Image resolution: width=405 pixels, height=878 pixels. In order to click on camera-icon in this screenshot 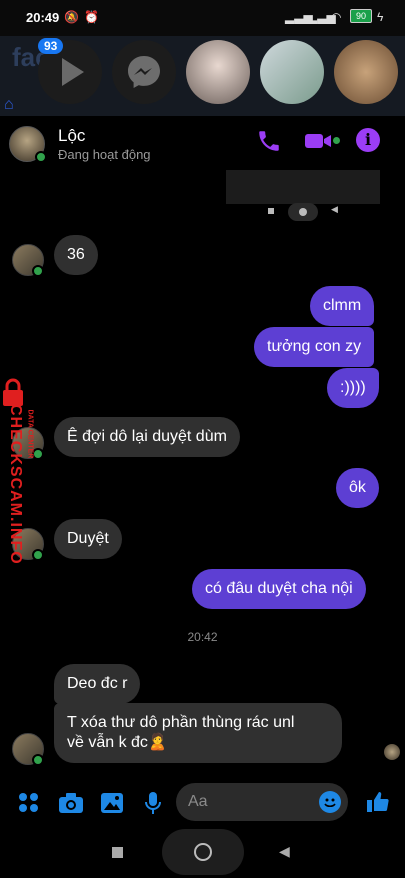, I will do `click(71, 803)`.